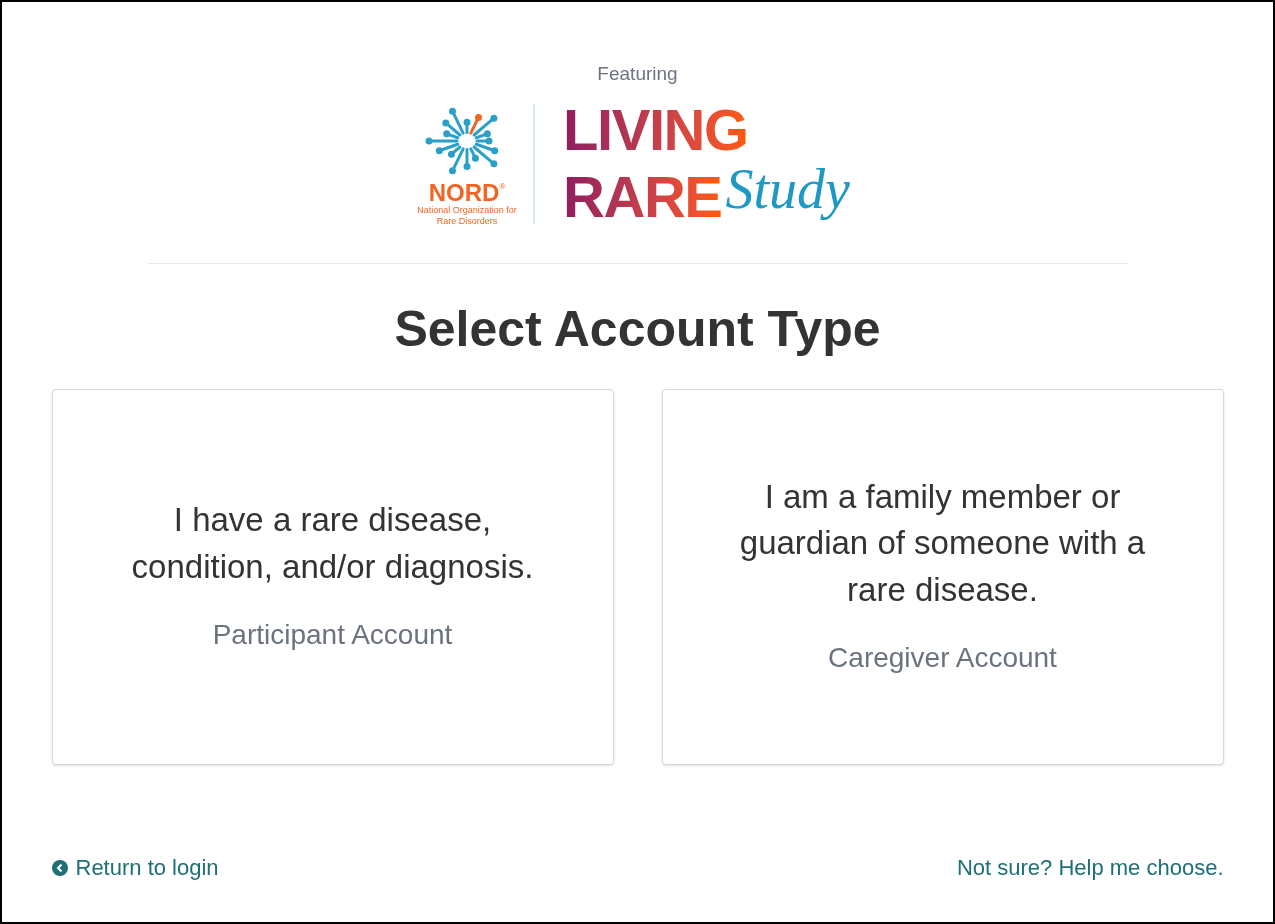 This screenshot has height=924, width=1275. What do you see at coordinates (788, 190) in the screenshot?
I see `study-logo-text: Study` at bounding box center [788, 190].